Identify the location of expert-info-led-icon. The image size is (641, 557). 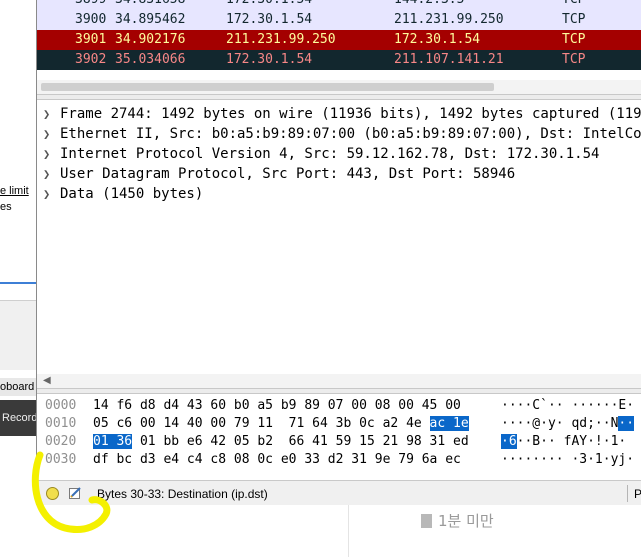
(52, 493).